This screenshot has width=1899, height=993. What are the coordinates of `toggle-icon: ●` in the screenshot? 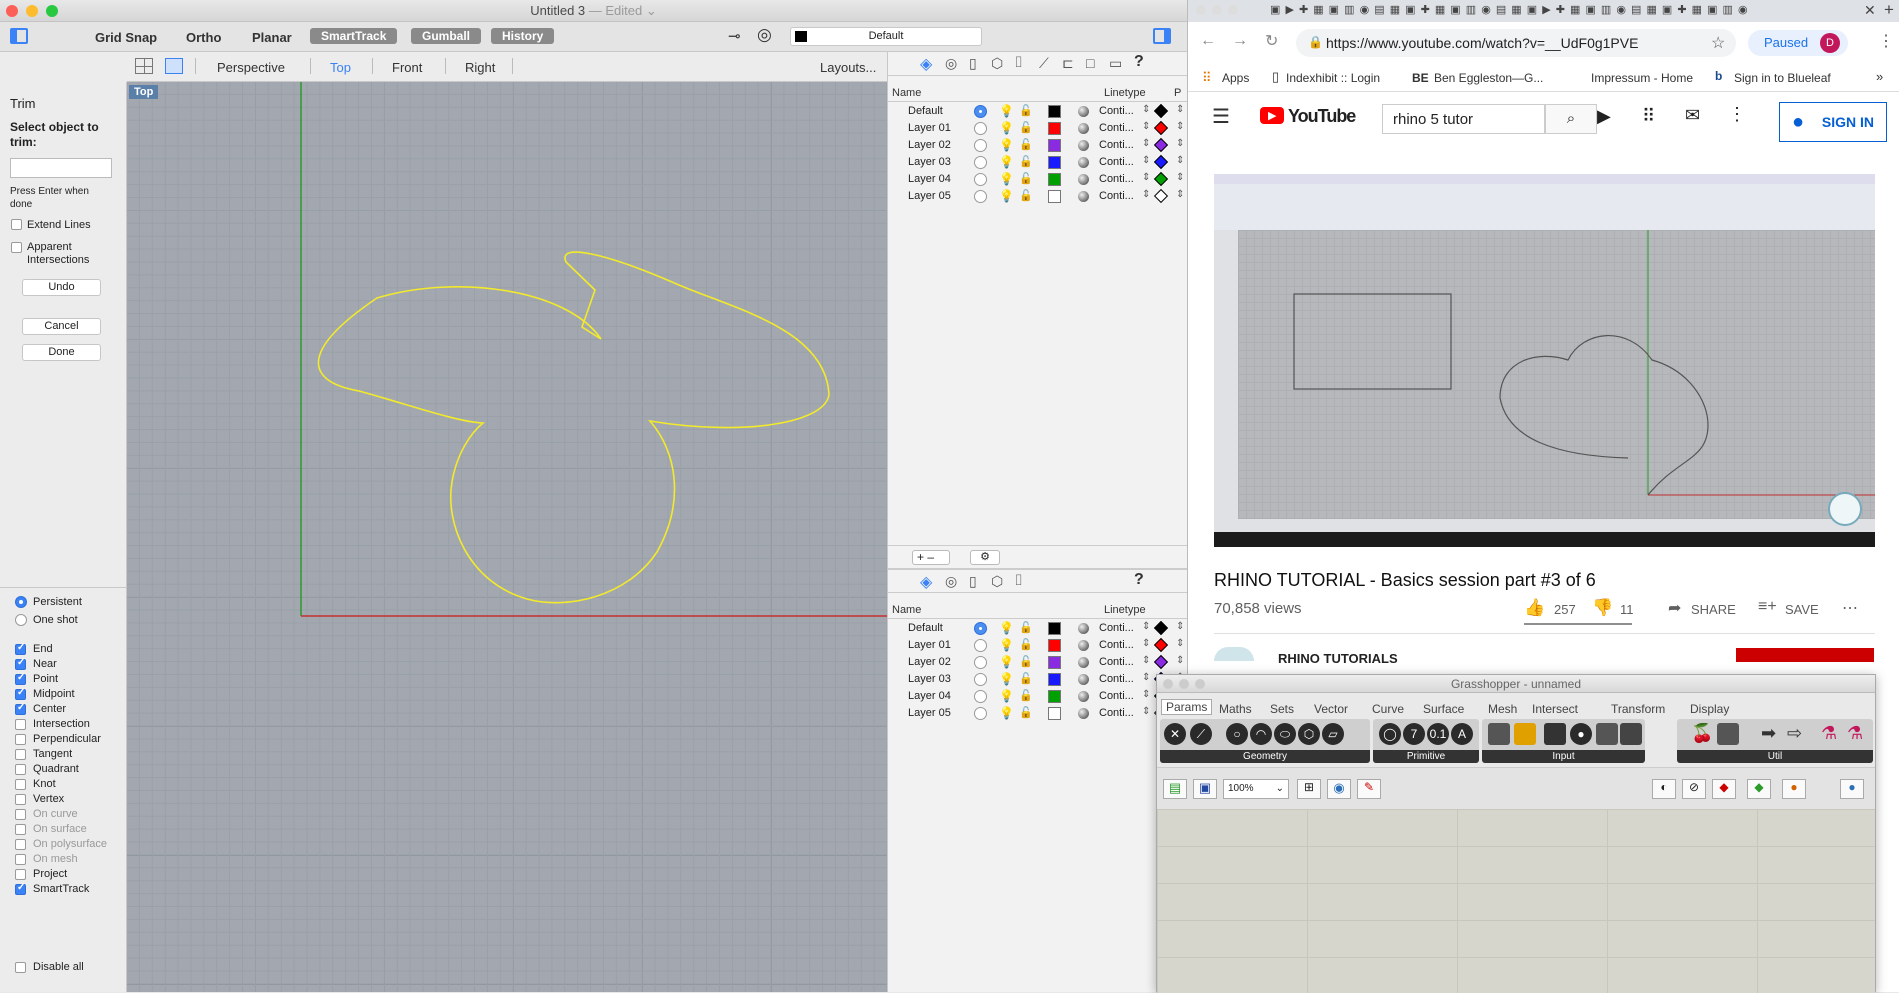 It's located at (1581, 734).